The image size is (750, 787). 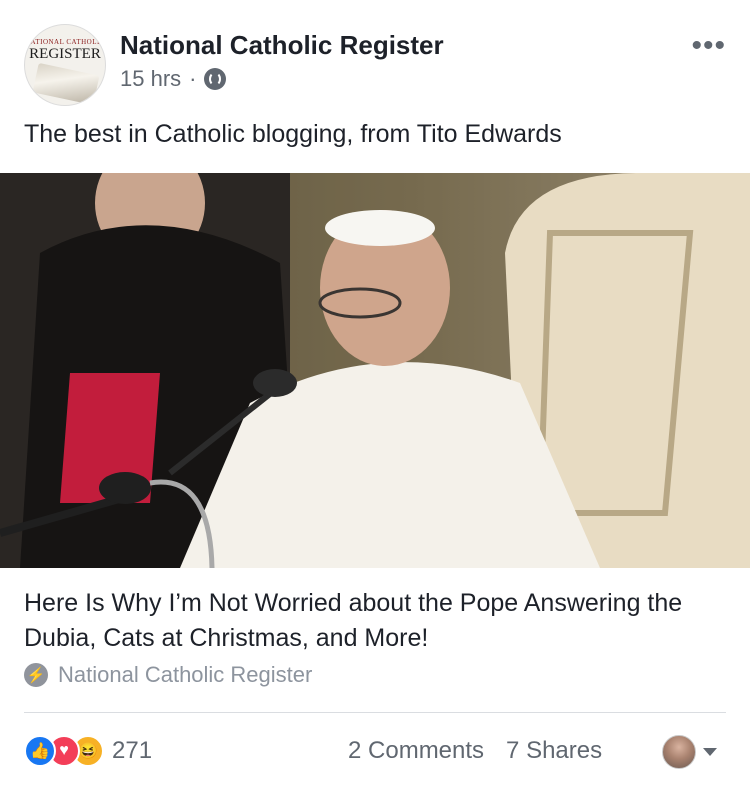 What do you see at coordinates (65, 54) in the screenshot?
I see `avatar-logo-wordmark: REGISTER` at bounding box center [65, 54].